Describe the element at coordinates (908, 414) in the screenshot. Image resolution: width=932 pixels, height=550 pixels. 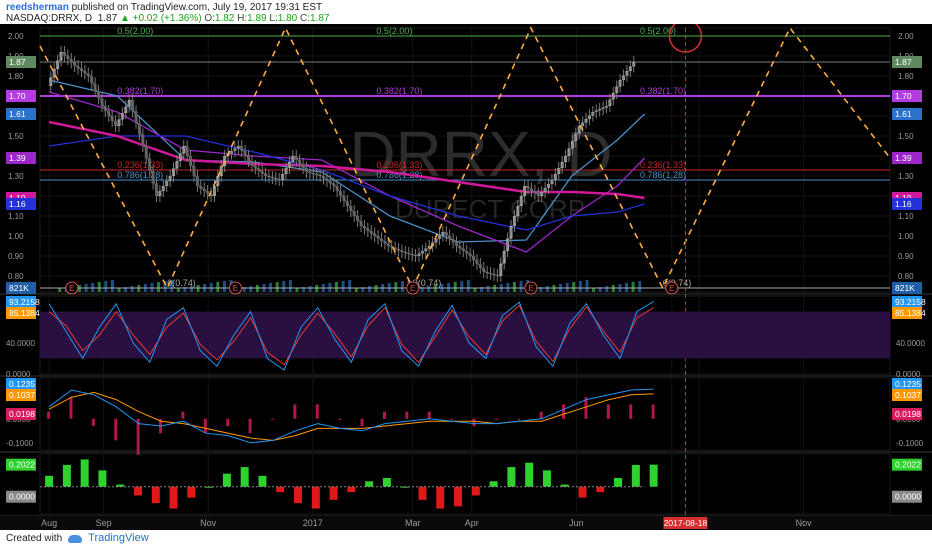
I see `macd-badge-right: 0.0198` at that location.